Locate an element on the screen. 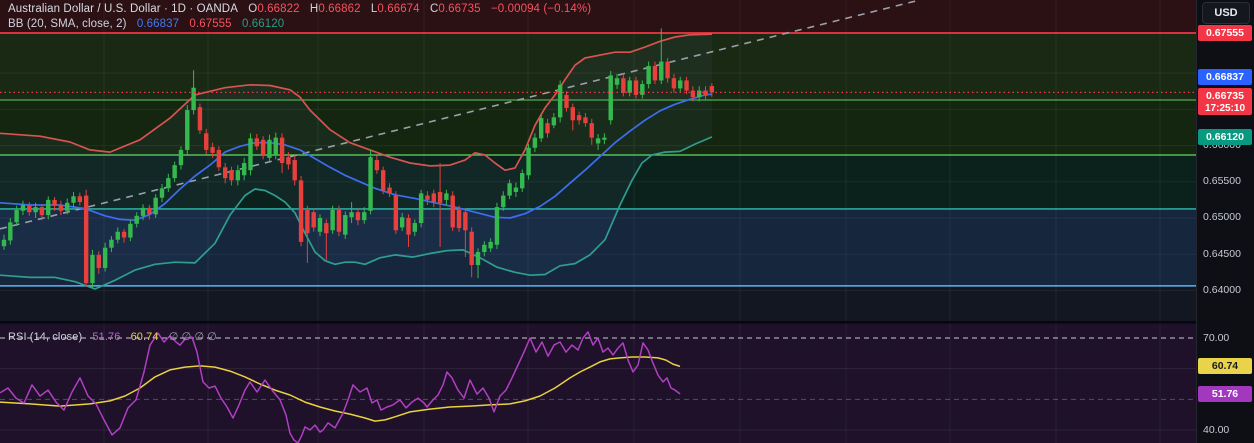 The width and height of the screenshot is (1254, 443). rsi-tick-label: 40.00 is located at coordinates (1216, 429).